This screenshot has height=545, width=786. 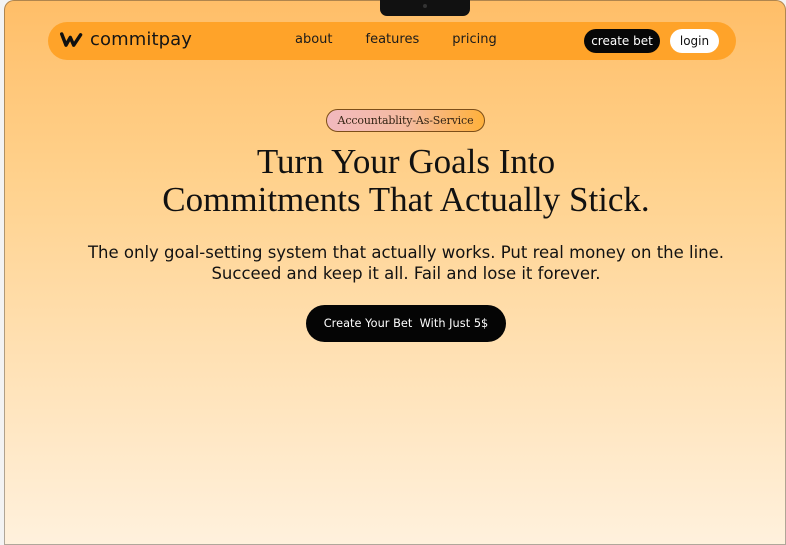 I want to click on hero-title-line-1: Turn Your Goals Into, so click(x=406, y=161).